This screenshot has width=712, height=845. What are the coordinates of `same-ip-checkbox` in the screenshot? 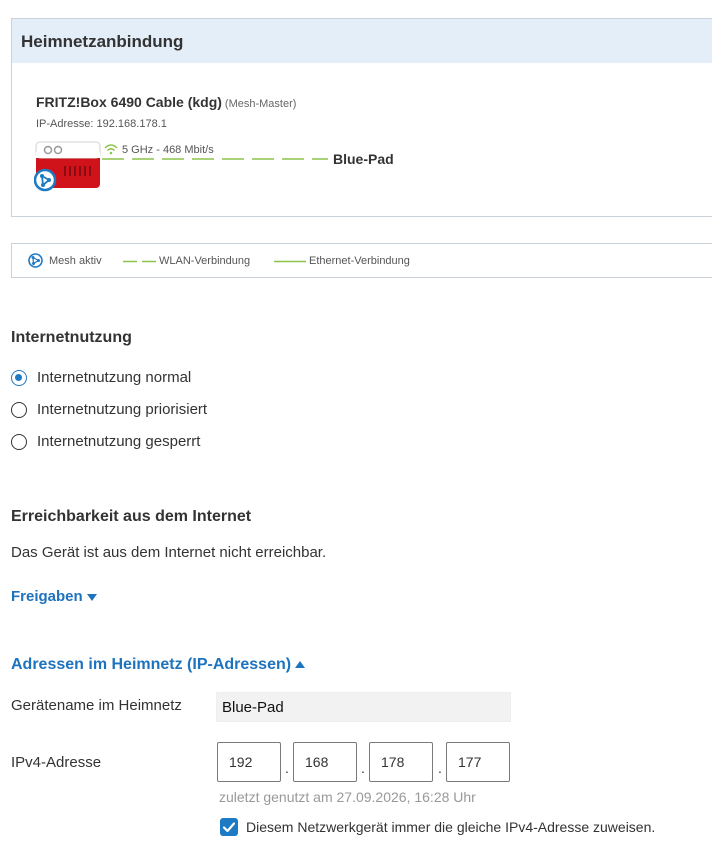 It's located at (229, 827).